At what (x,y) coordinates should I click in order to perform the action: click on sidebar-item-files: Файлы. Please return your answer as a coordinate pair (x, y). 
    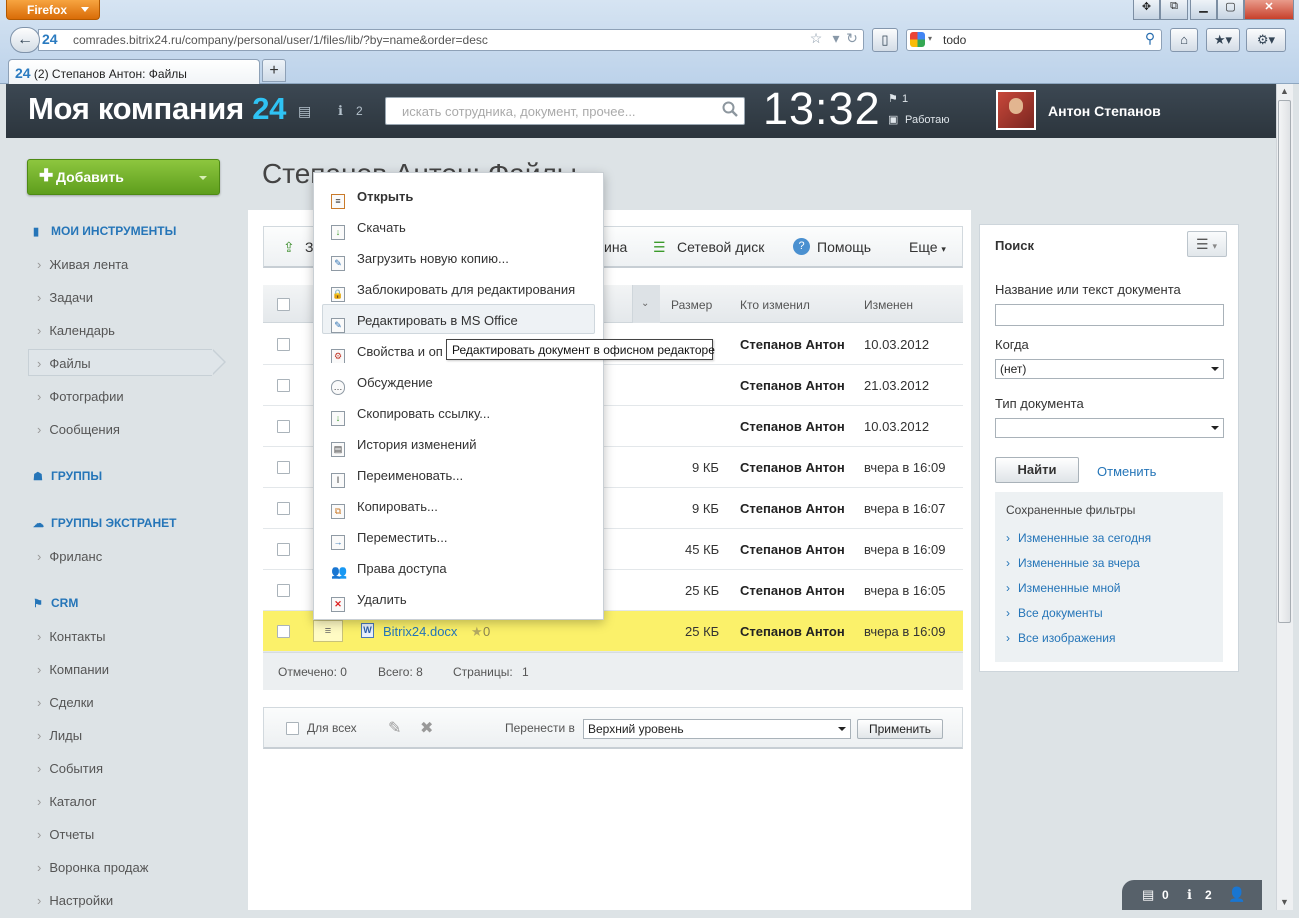
    Looking at the image, I should click on (63, 363).